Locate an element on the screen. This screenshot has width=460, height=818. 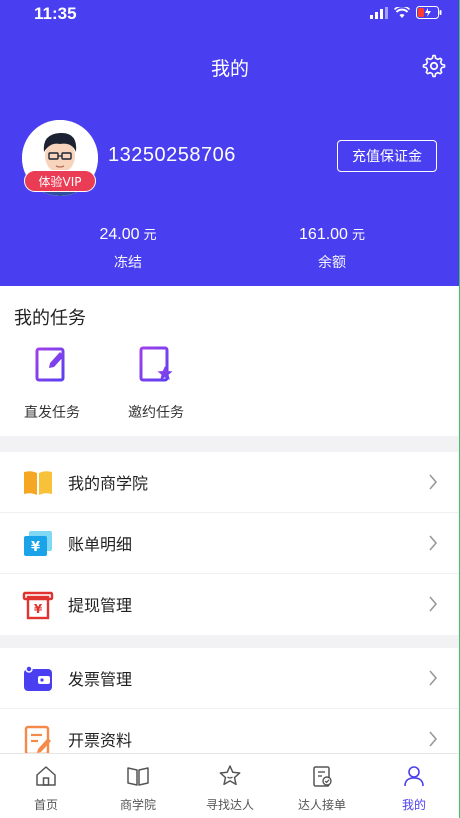
home-icon is located at coordinates (46, 776).